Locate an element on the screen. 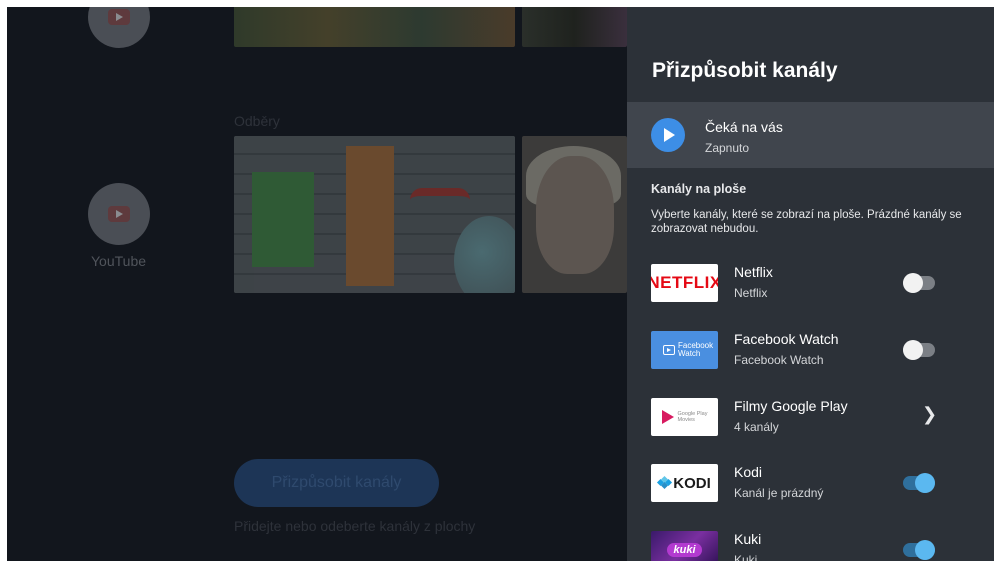 Image resolution: width=994 pixels, height=561 pixels. toggle-switch-kodi is located at coordinates (919, 483).